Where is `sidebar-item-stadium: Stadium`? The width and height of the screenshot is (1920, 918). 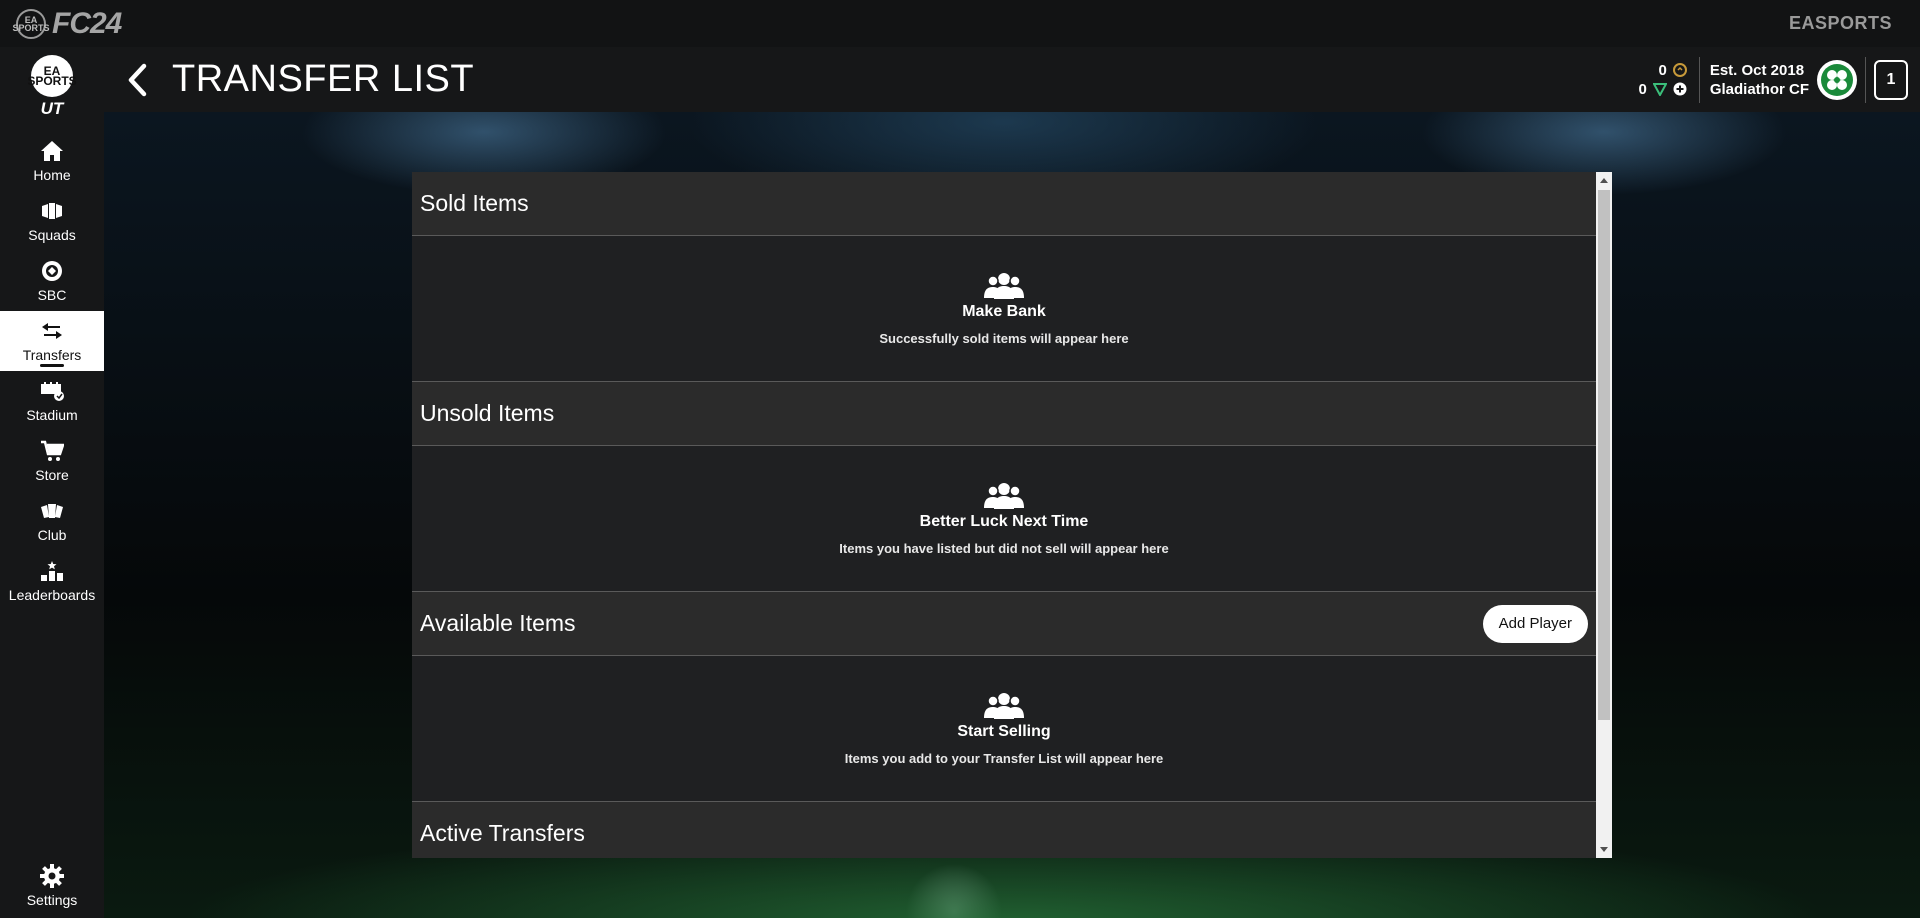 sidebar-item-stadium: Stadium is located at coordinates (52, 401).